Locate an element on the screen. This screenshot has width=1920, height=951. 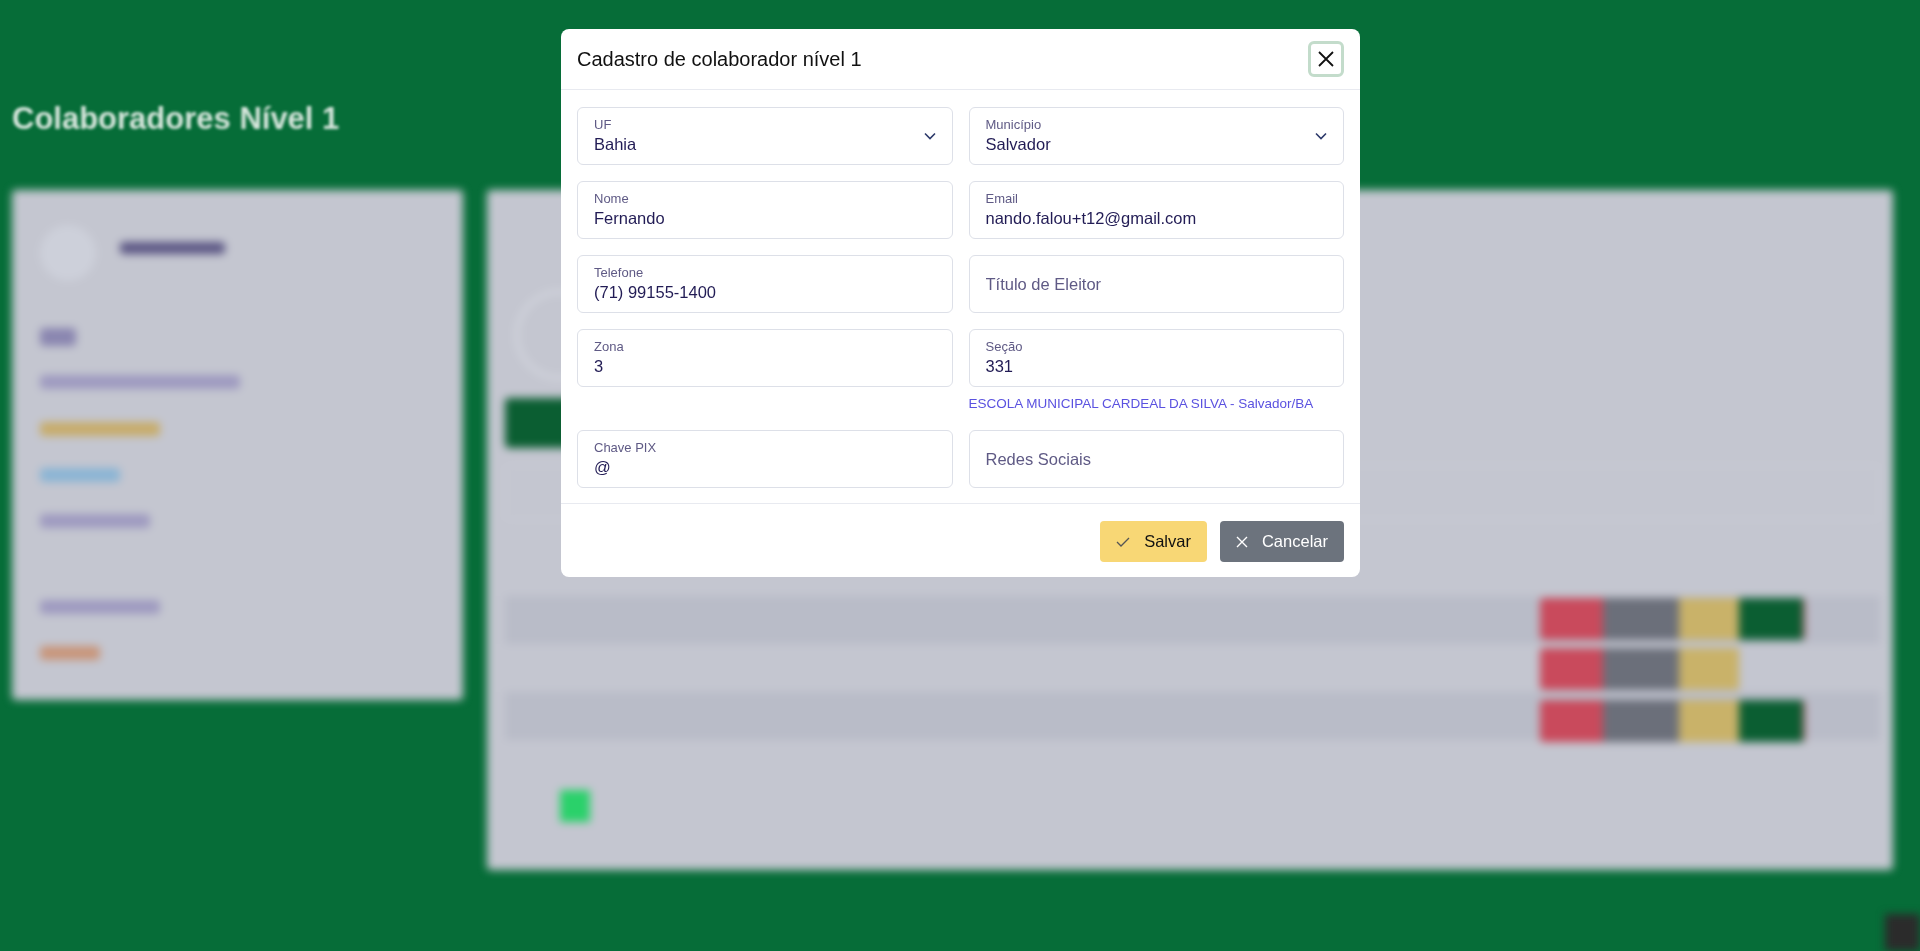
close-button is located at coordinates (1326, 59).